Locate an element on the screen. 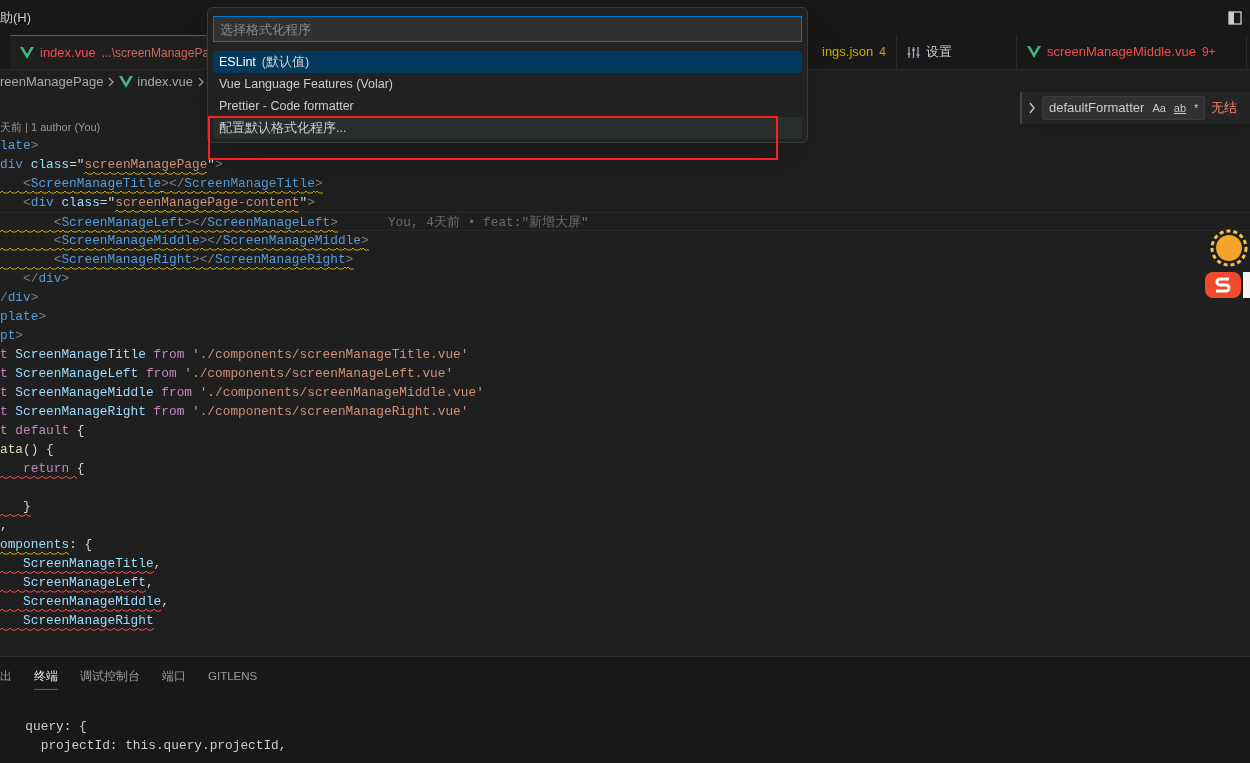 This screenshot has width=1250, height=763. panel-tab: 调试控制台 is located at coordinates (110, 677).